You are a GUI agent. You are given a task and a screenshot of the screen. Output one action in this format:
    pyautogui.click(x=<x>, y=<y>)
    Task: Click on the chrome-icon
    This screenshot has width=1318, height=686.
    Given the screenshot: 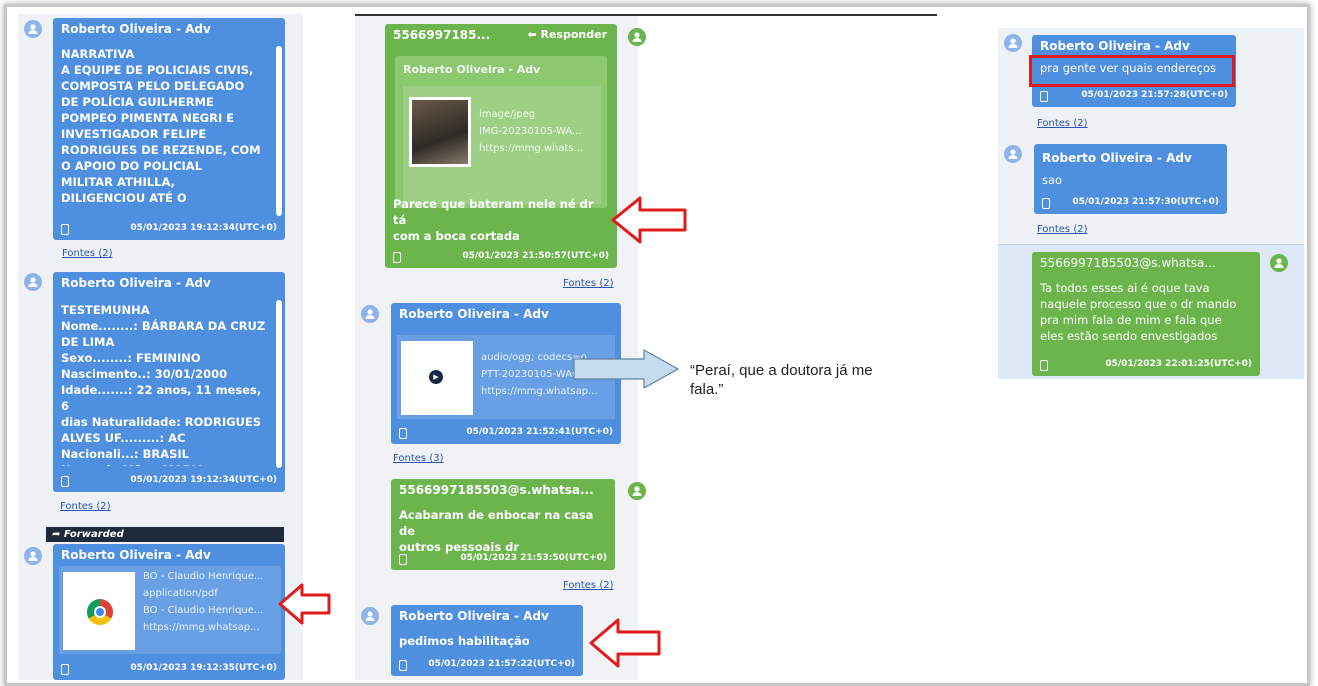 What is the action you would take?
    pyautogui.click(x=100, y=612)
    